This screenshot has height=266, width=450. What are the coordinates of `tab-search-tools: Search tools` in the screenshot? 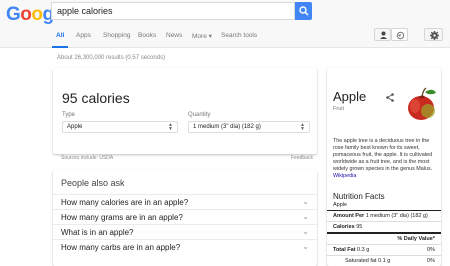 It's located at (239, 35).